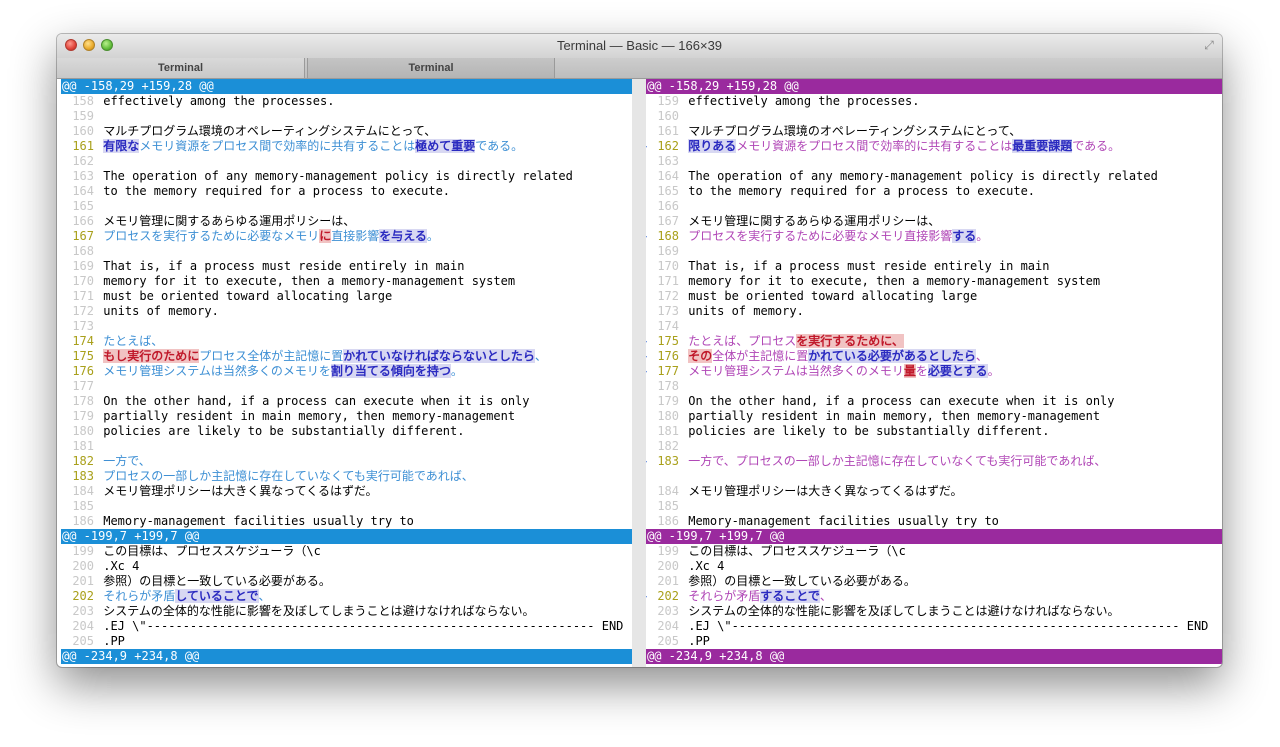 The width and height of the screenshot is (1280, 747). What do you see at coordinates (934, 326) in the screenshot?
I see `diff-line: 174` at bounding box center [934, 326].